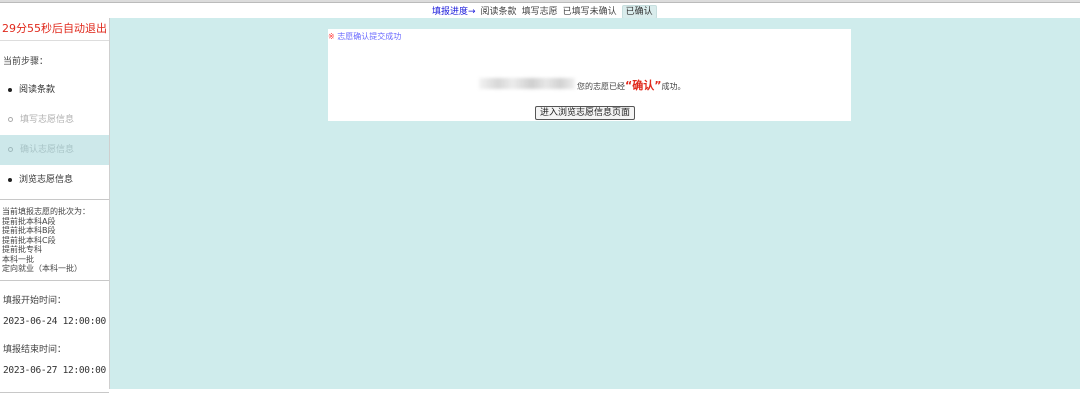  I want to click on step-list: 阅读条款 填写志愿信息 确认志愿信息 浏览志愿信息, so click(54, 135).